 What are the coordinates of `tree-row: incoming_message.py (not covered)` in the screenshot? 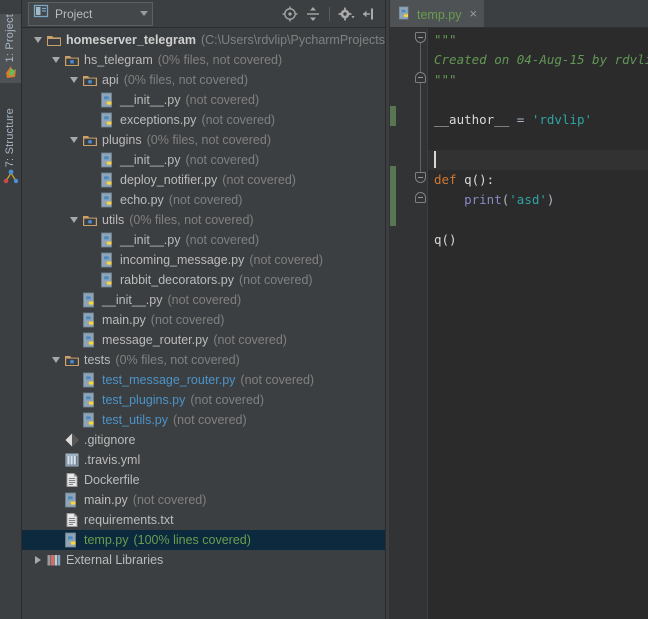 It's located at (203, 260).